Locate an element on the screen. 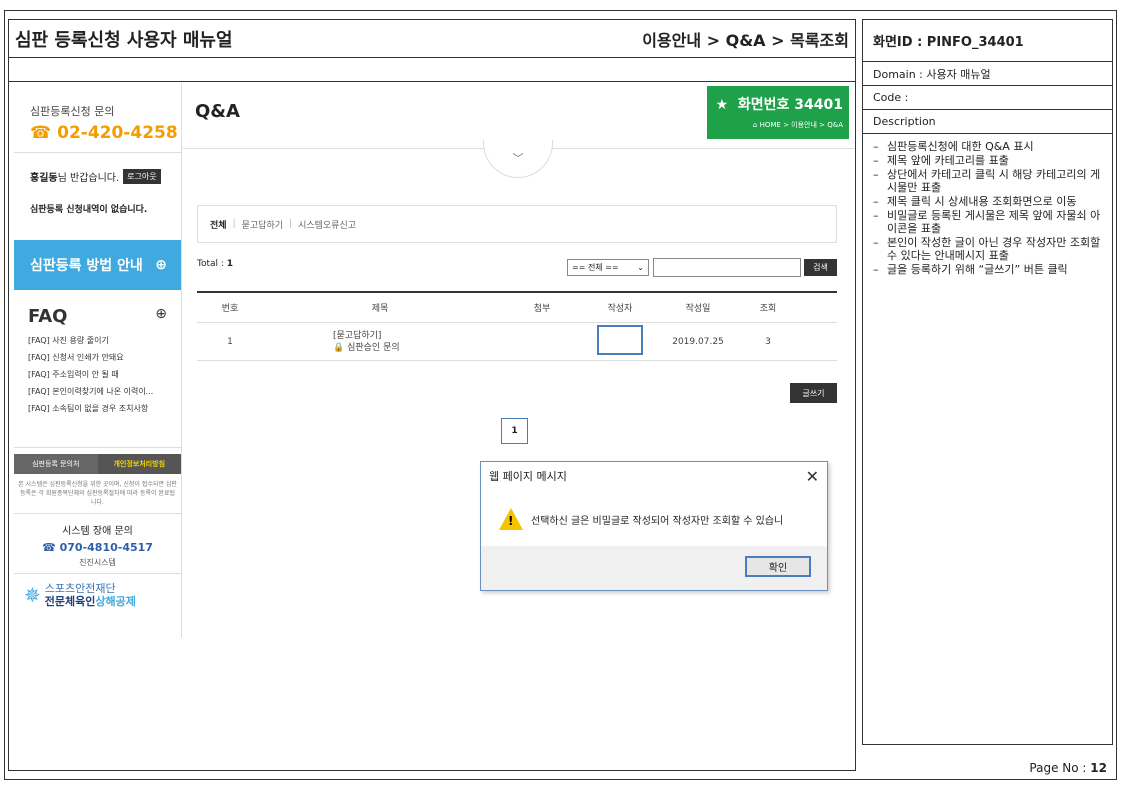 Image resolution: width=1121 pixels, height=793 pixels. col-date: 작성일 is located at coordinates (698, 309).